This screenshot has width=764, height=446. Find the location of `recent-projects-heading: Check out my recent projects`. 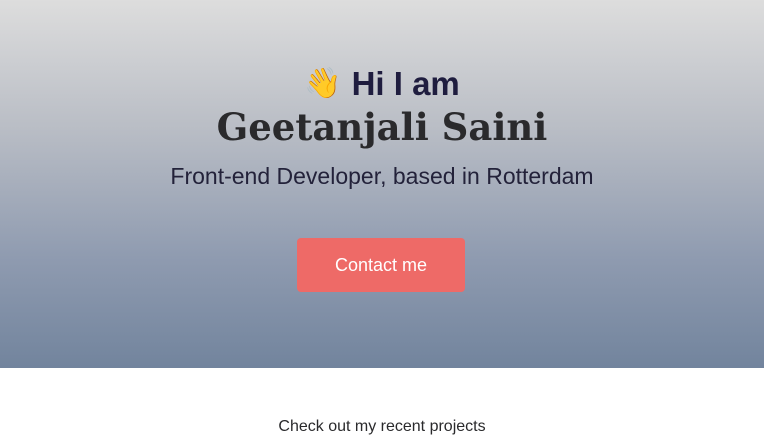

recent-projects-heading: Check out my recent projects is located at coordinates (382, 426).